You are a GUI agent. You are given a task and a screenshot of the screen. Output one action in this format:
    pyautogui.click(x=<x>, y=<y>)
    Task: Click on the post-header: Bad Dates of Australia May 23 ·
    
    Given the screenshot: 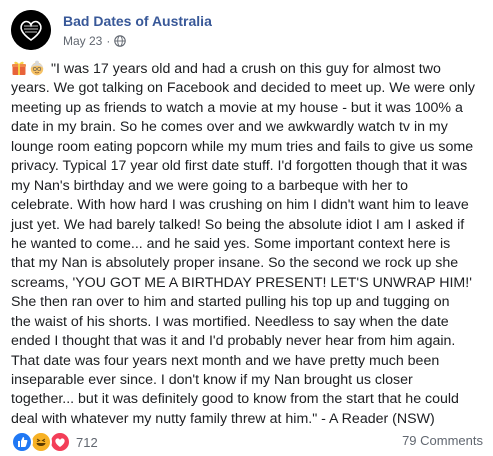 What is the action you would take?
    pyautogui.click(x=246, y=31)
    